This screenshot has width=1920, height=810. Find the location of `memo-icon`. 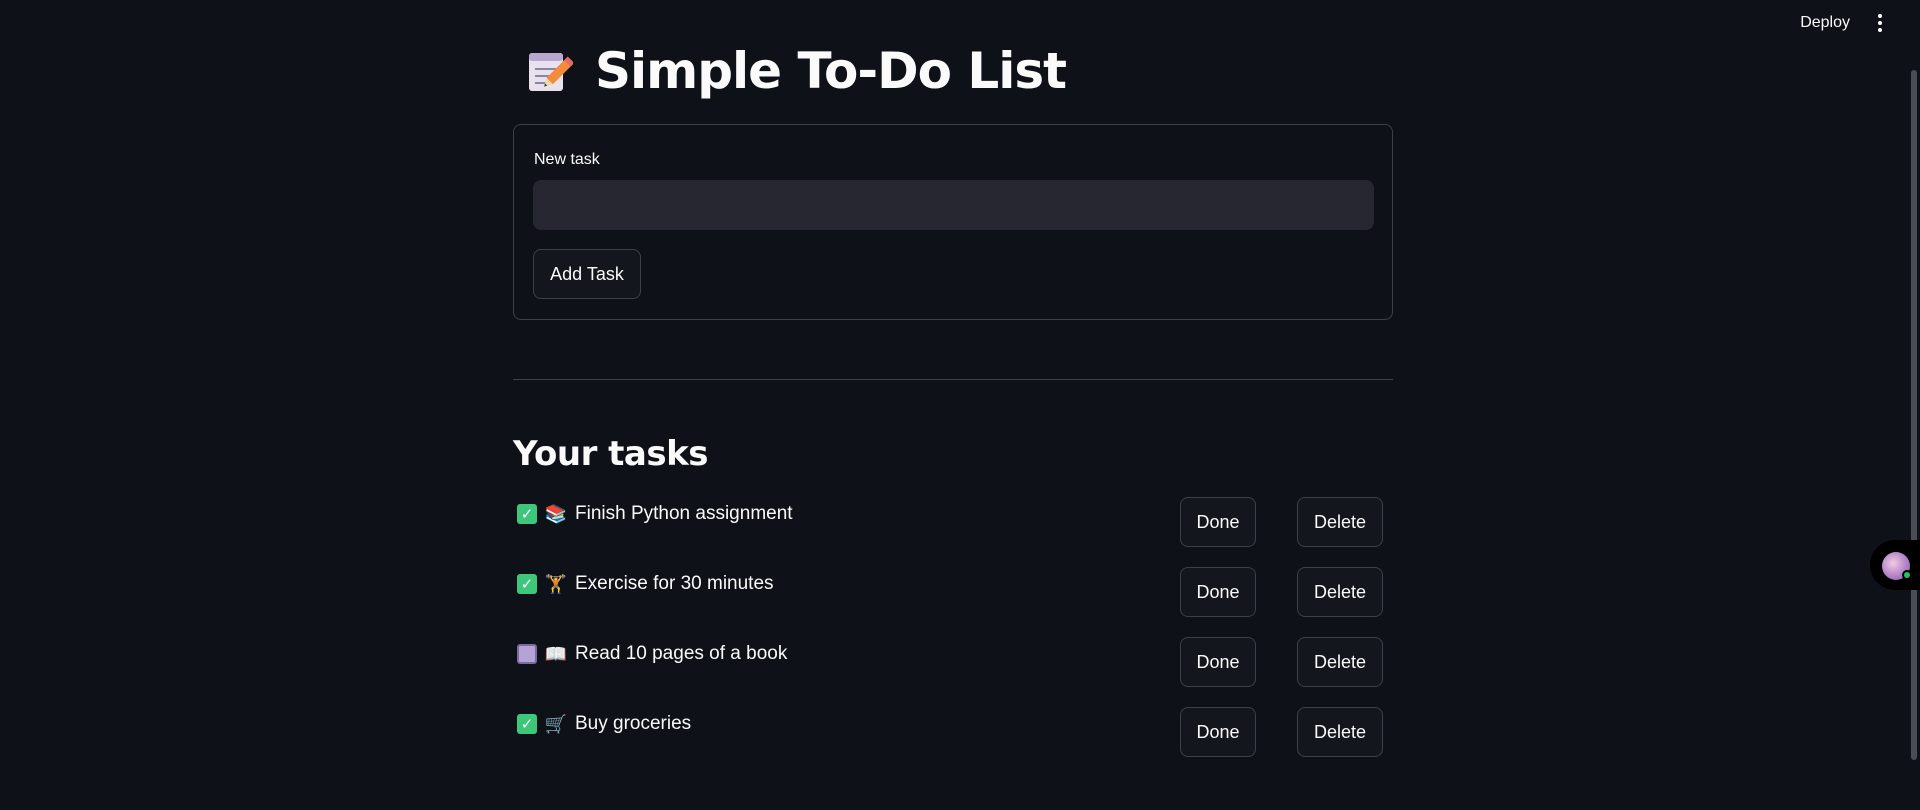

memo-icon is located at coordinates (550, 71).